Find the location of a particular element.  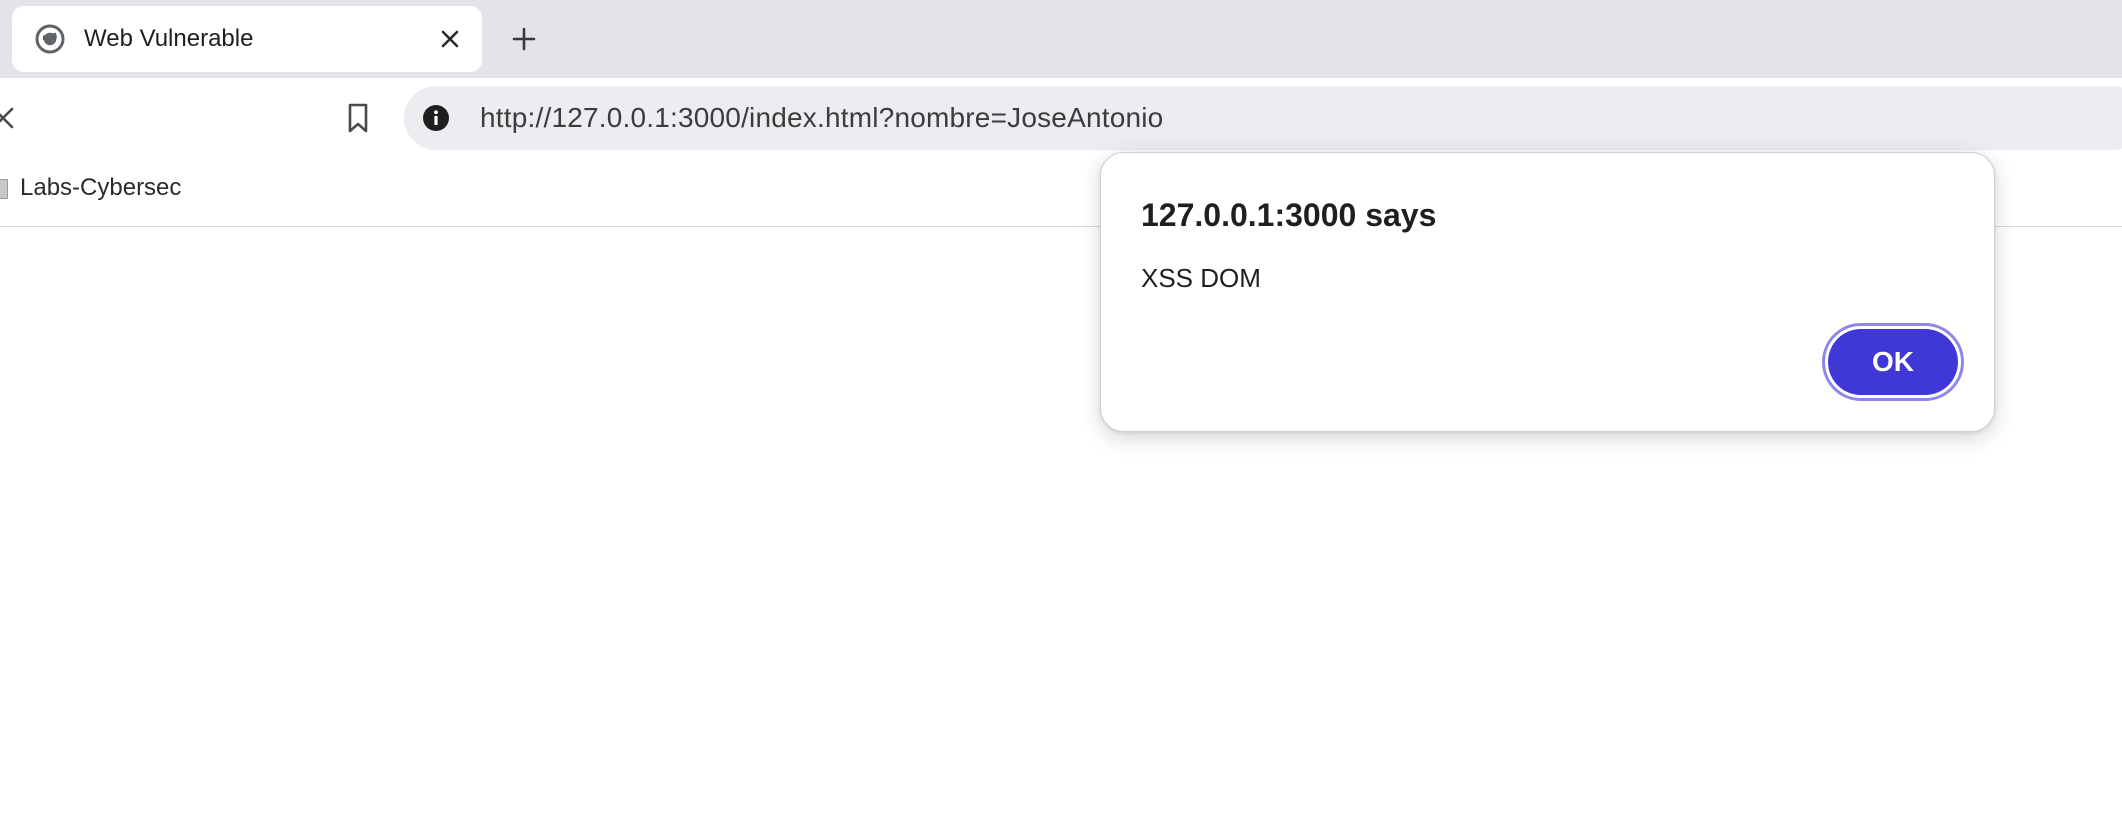

stop-icon is located at coordinates (7, 118).